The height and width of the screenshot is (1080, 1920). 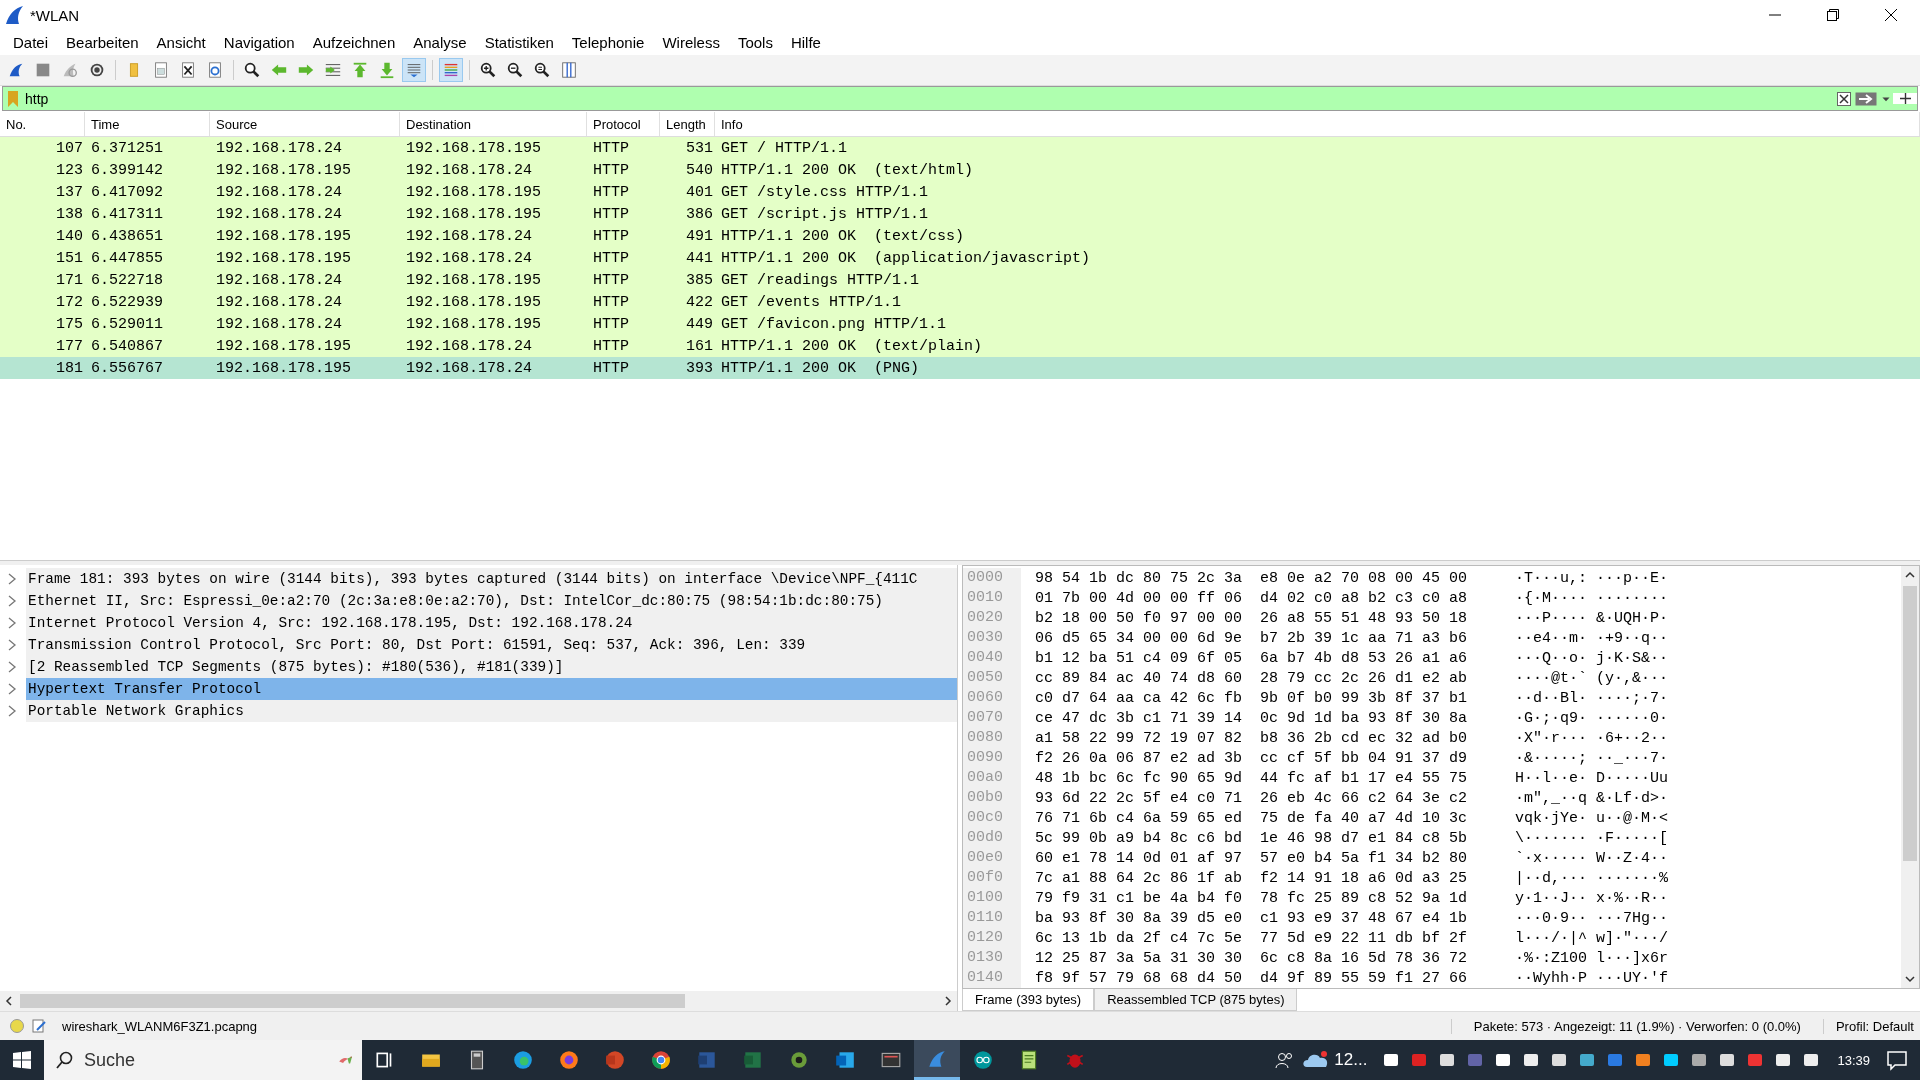 What do you see at coordinates (491, 579) in the screenshot?
I see `tree-item: Frame 181: 393 bytes on wire (3144 bits), 393 bytes captured (3144 bits) on interface \Device\NPF_{411C` at bounding box center [491, 579].